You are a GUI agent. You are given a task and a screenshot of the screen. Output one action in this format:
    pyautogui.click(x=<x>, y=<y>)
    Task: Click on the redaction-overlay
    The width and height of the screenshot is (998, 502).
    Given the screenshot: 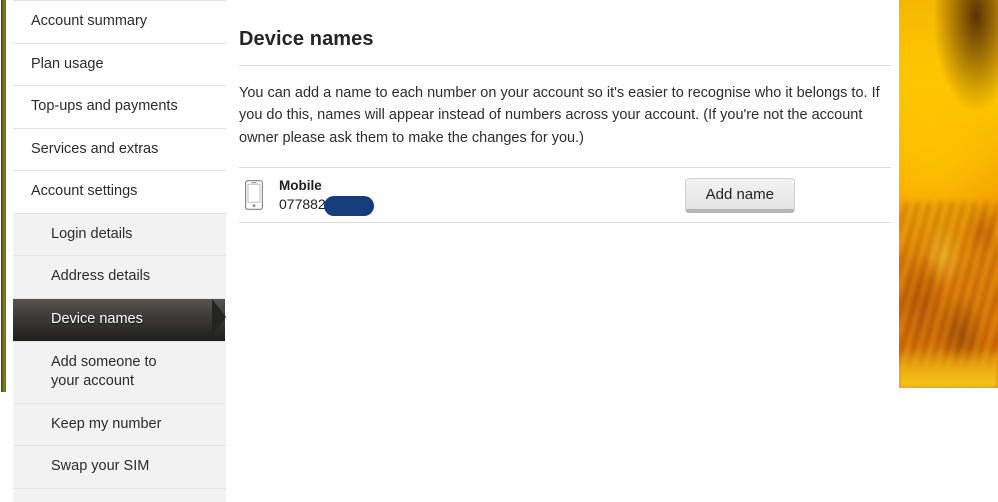 What is the action you would take?
    pyautogui.click(x=349, y=206)
    